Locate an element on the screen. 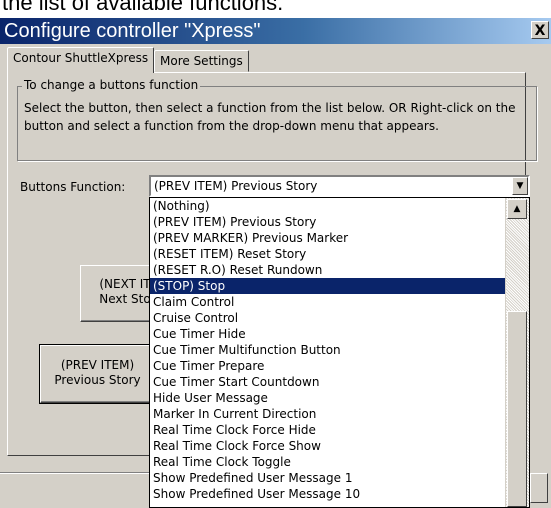  partial-button is located at coordinates (539, 488).